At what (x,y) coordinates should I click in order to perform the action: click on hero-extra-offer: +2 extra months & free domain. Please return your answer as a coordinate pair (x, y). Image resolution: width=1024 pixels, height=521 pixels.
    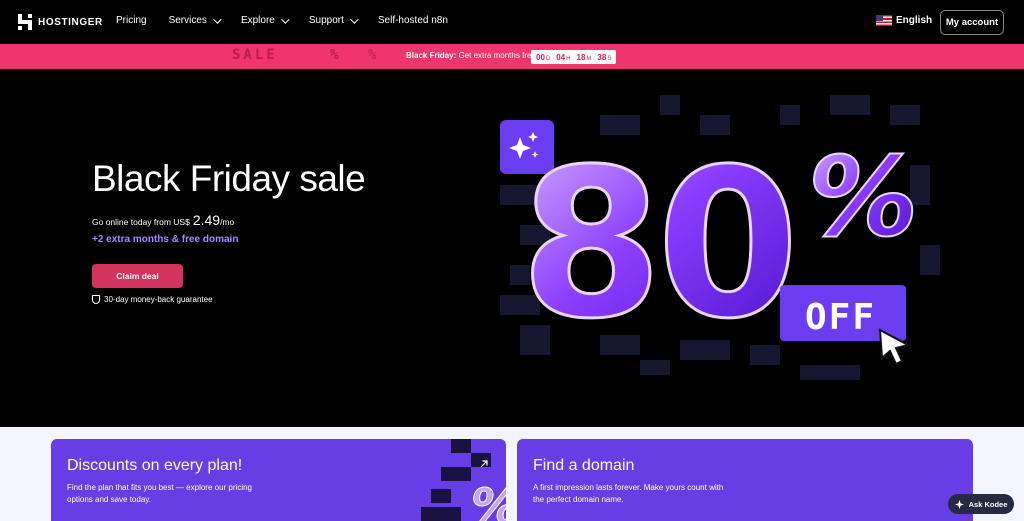
    Looking at the image, I should click on (165, 239).